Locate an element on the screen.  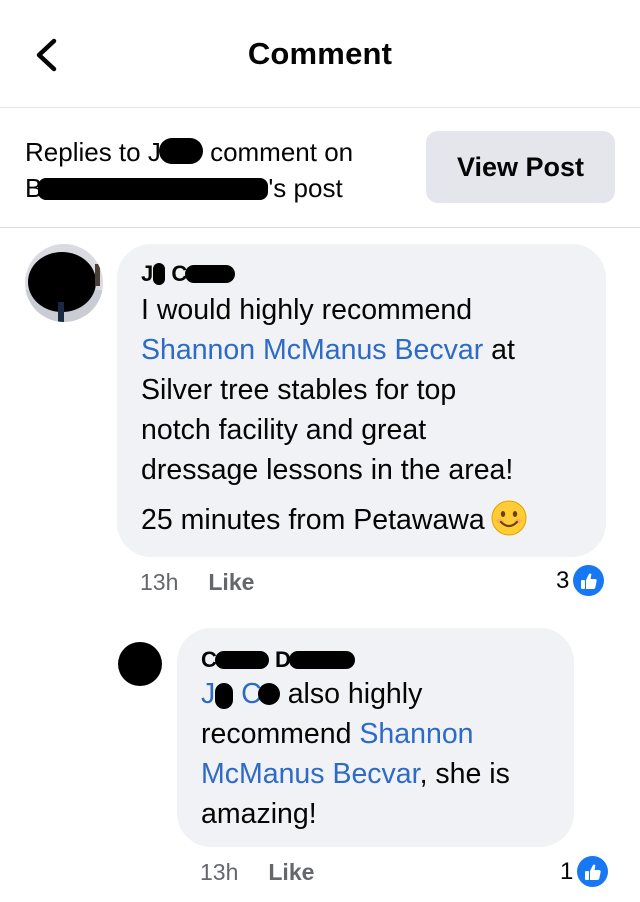
comment-author: J C is located at coordinates (361, 274).